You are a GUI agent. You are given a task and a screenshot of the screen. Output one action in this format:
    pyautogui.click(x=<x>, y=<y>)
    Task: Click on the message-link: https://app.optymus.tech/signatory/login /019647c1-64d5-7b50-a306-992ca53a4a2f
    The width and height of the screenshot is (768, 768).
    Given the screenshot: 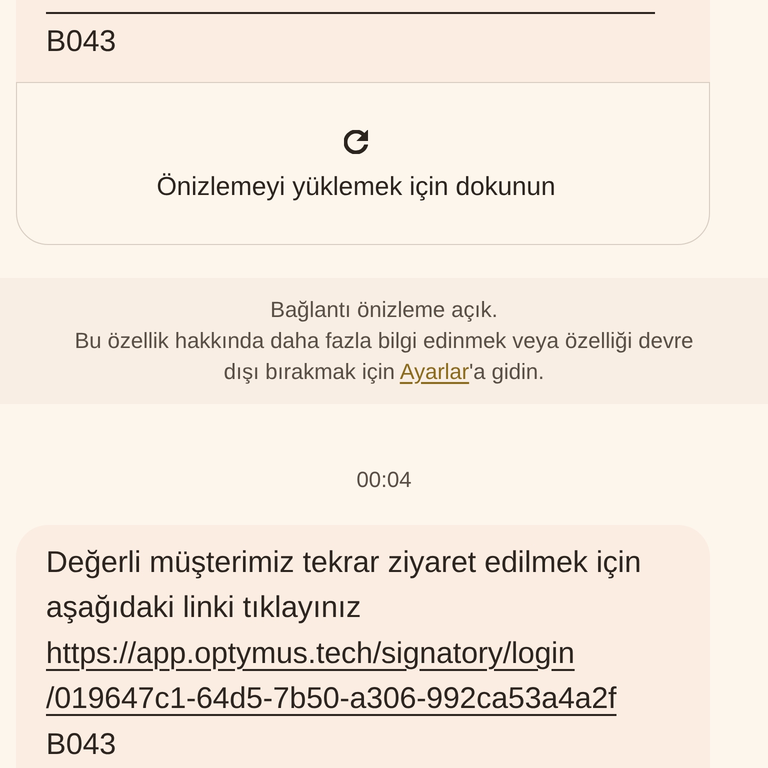 What is the action you would take?
    pyautogui.click(x=331, y=676)
    